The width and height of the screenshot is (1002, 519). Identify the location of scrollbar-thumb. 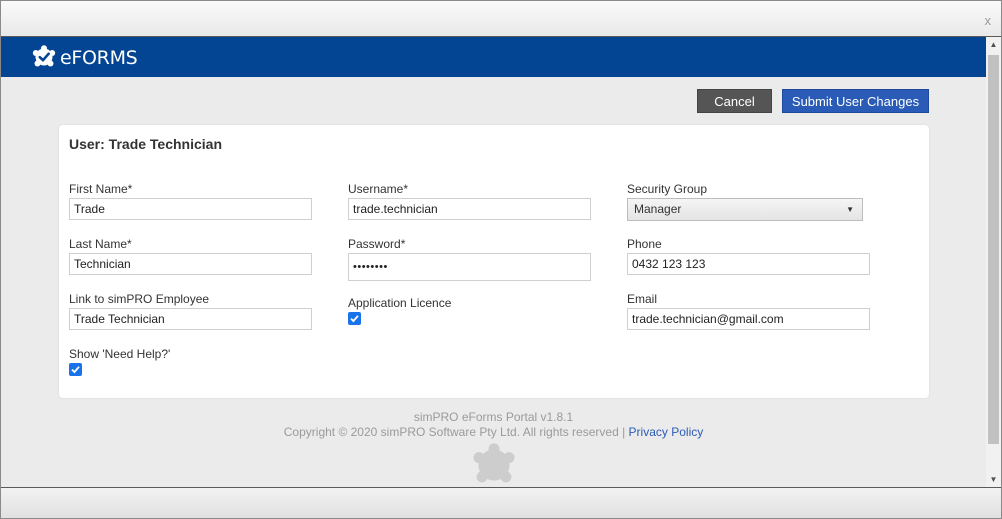
(993, 249).